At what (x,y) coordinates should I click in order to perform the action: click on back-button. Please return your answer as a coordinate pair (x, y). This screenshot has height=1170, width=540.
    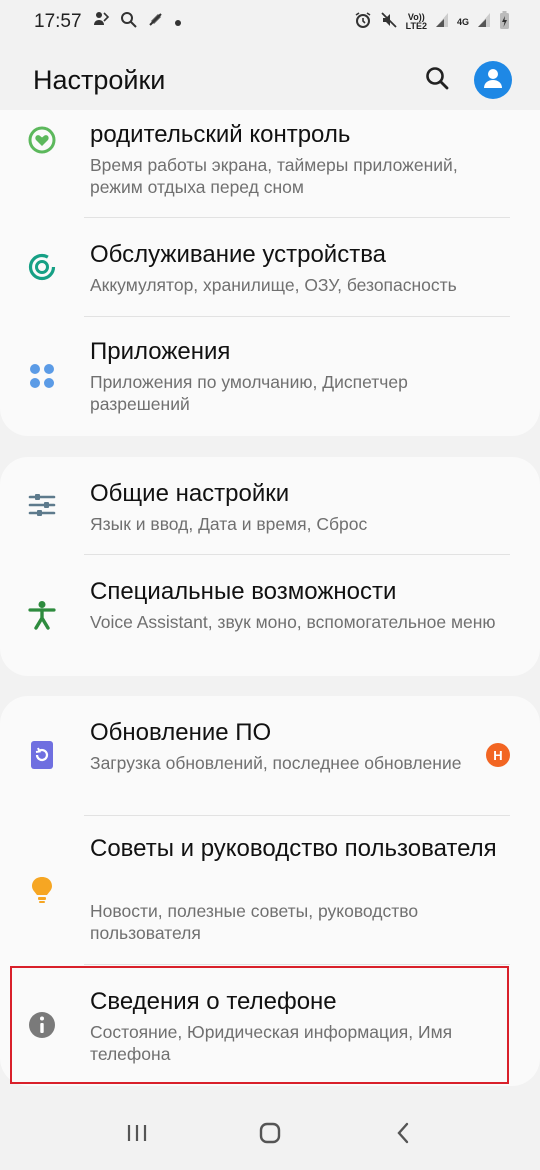
    Looking at the image, I should click on (403, 1135).